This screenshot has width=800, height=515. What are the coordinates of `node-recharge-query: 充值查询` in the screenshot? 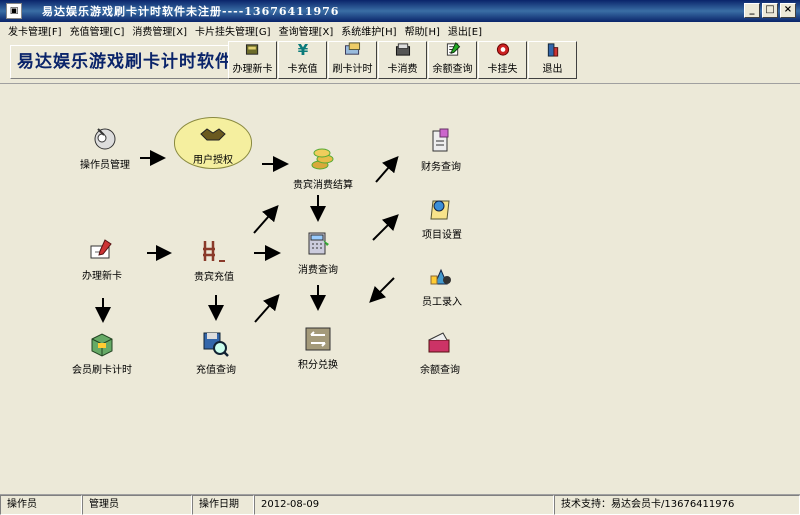 It's located at (216, 353).